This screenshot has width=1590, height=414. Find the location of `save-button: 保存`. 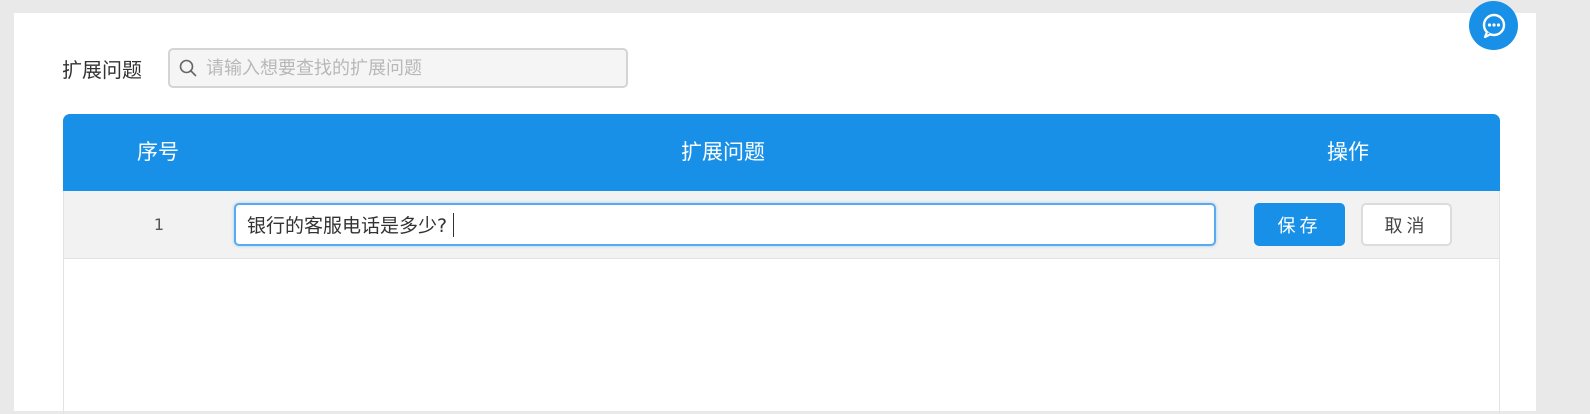

save-button: 保存 is located at coordinates (1299, 224).